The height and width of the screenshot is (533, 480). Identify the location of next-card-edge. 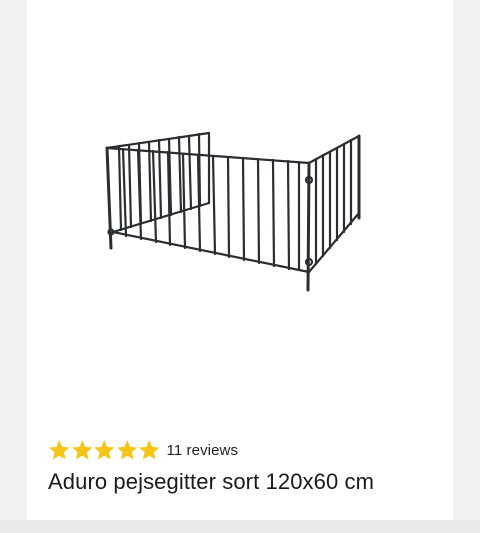
(240, 526).